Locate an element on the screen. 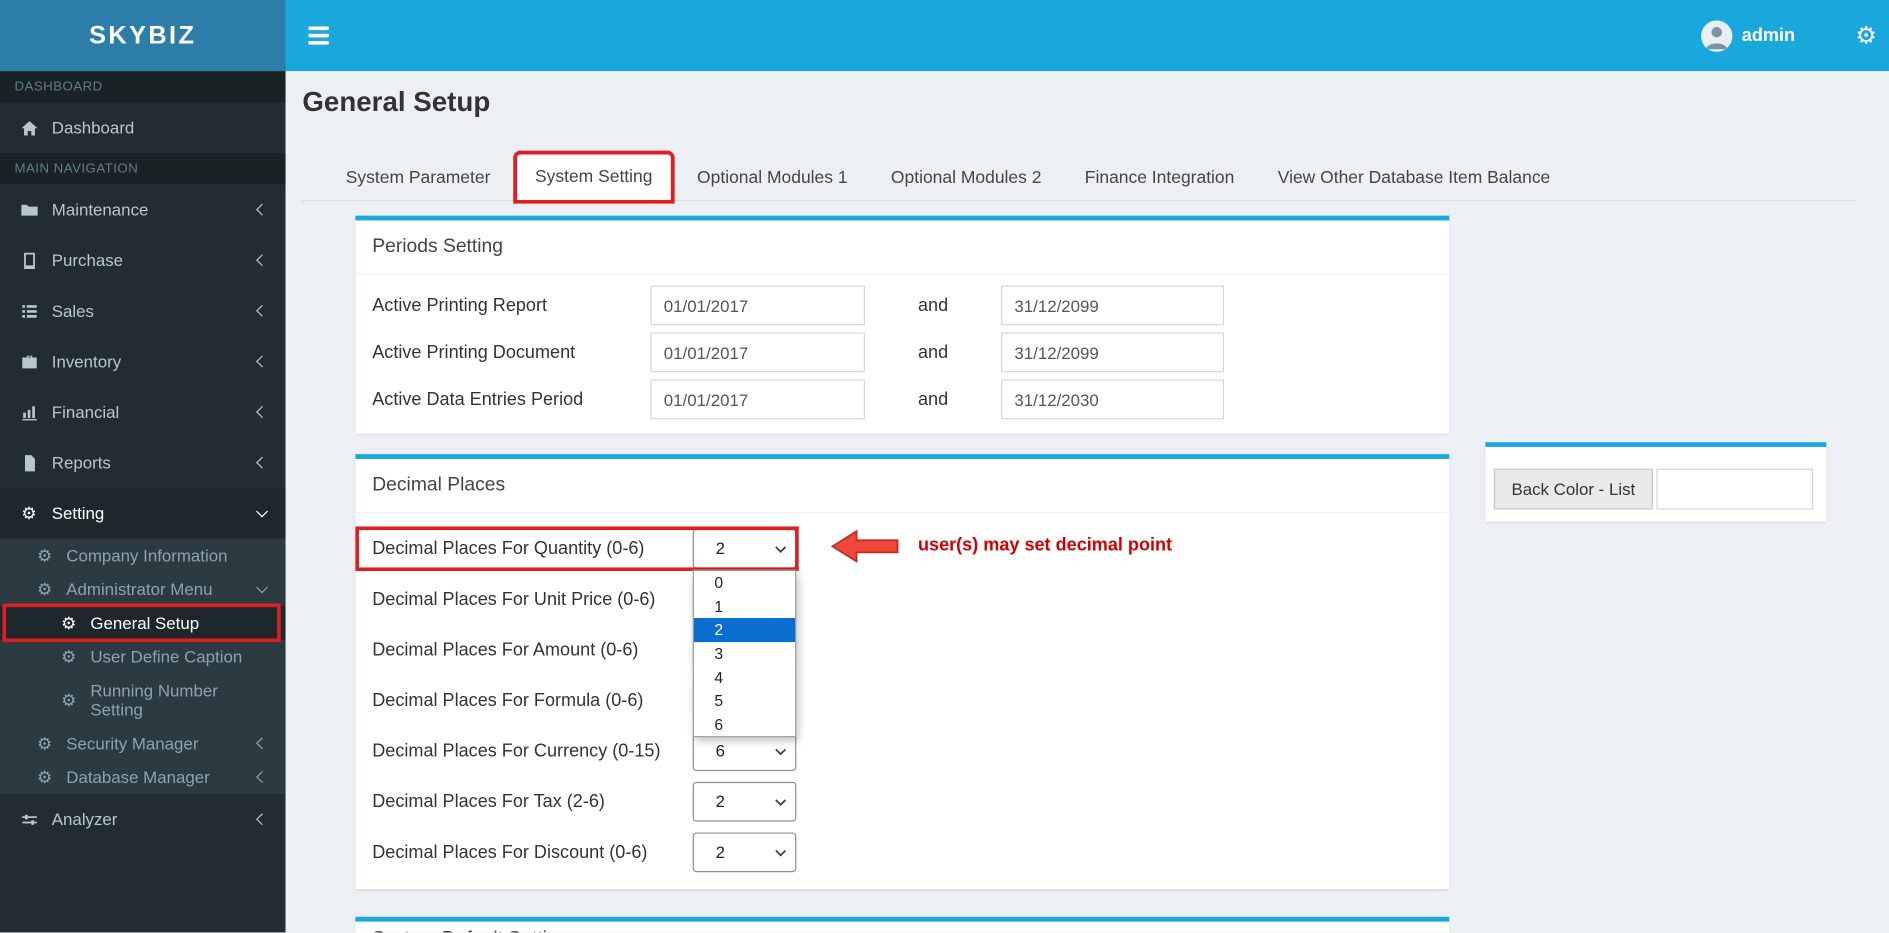 The image size is (1889, 933). sidebar-section-dashboard: DASHBOARD is located at coordinates (143, 87).